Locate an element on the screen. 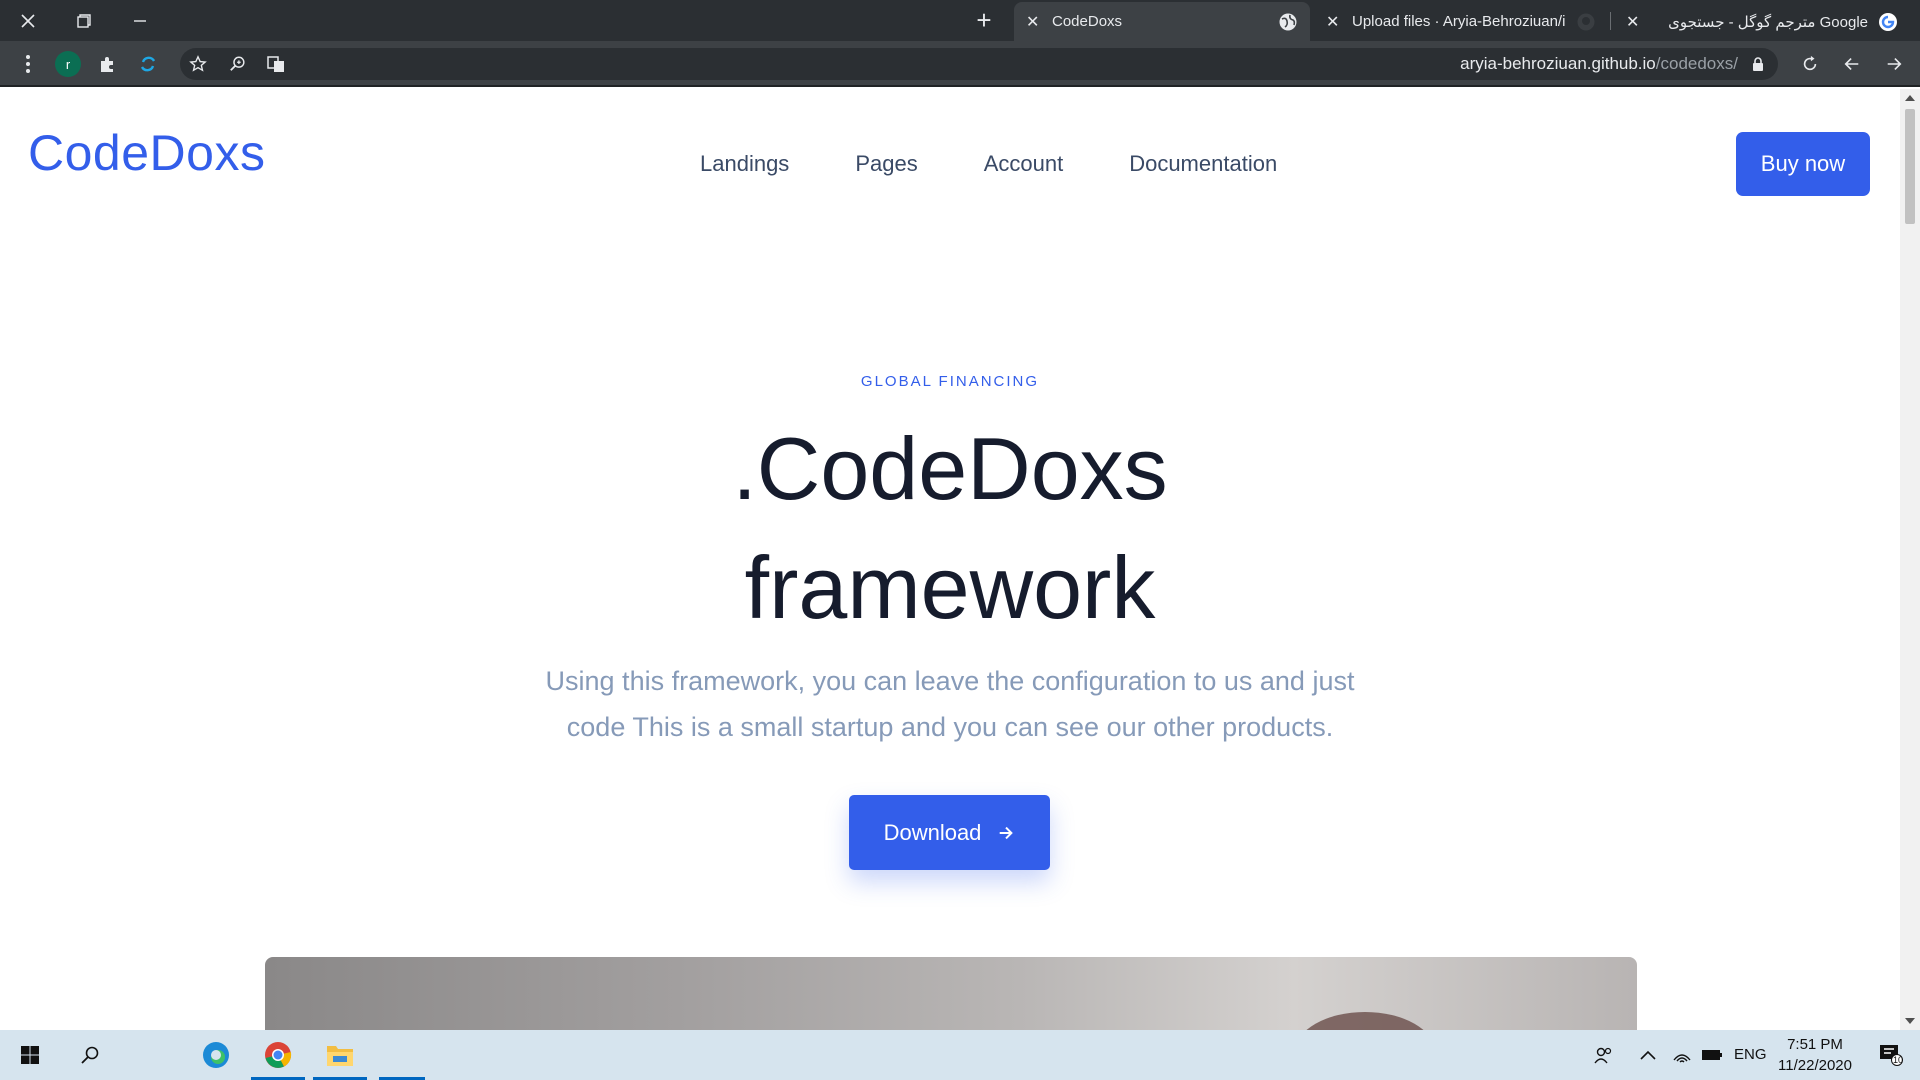 This screenshot has height=1080, width=1920. restore-icon is located at coordinates (84, 20).